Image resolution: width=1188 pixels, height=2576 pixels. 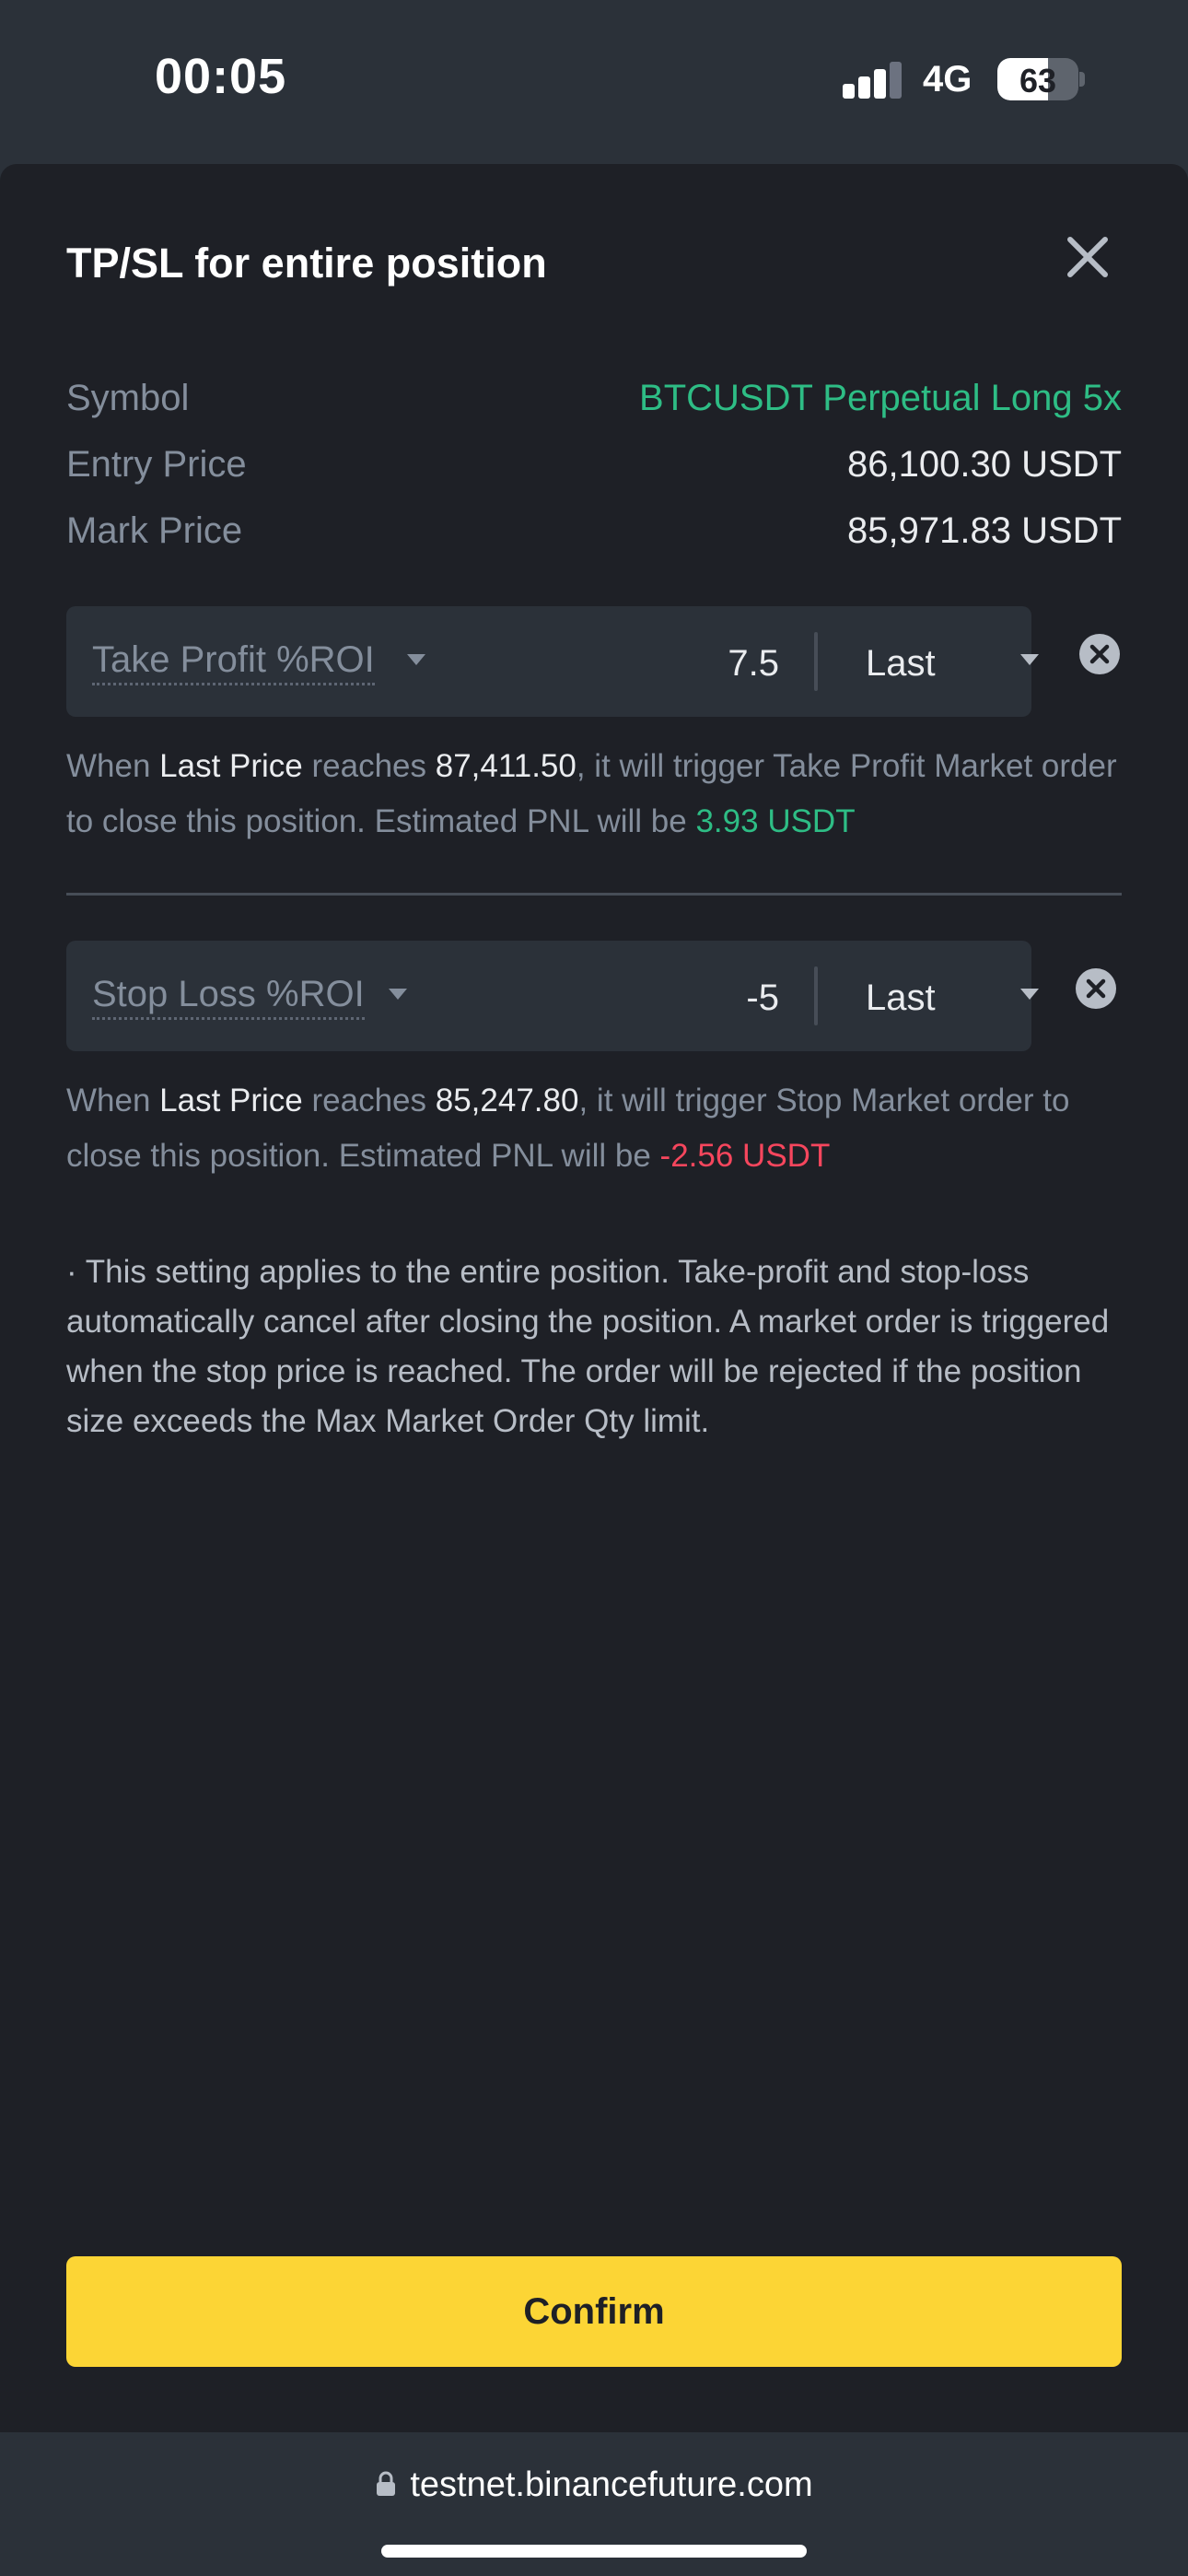 What do you see at coordinates (775, 821) in the screenshot?
I see `take-profit-estimated-pnl: 3.93 USDT` at bounding box center [775, 821].